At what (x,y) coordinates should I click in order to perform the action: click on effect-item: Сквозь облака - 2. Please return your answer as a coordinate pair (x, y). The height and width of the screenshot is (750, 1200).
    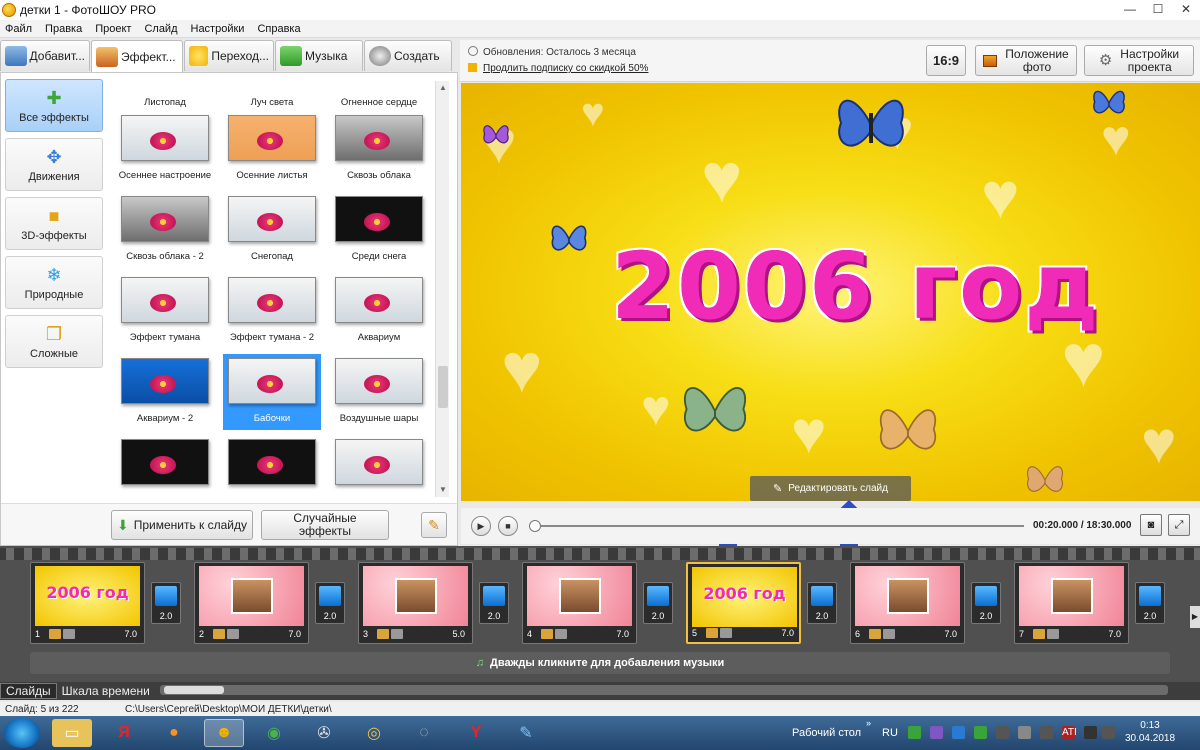
    Looking at the image, I should click on (165, 230).